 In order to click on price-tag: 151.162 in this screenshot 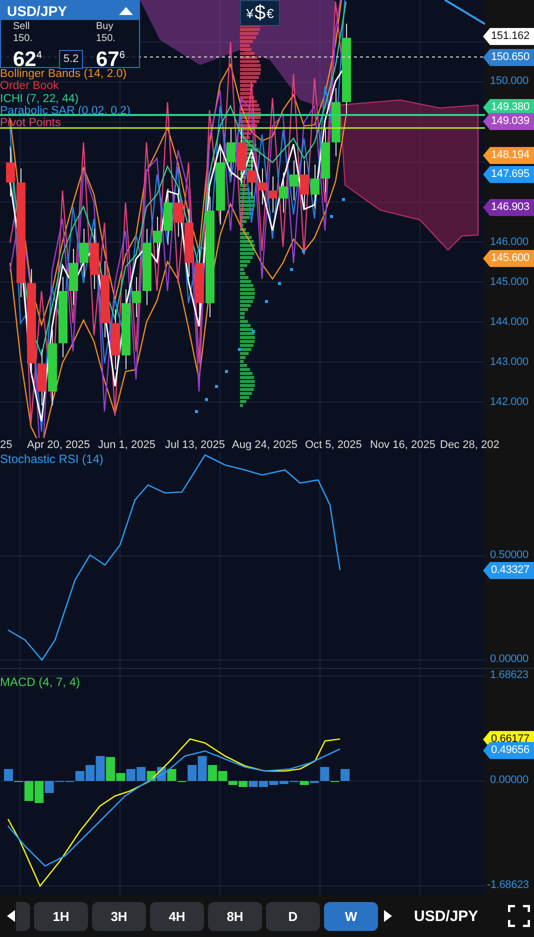, I will do `click(508, 36)`.